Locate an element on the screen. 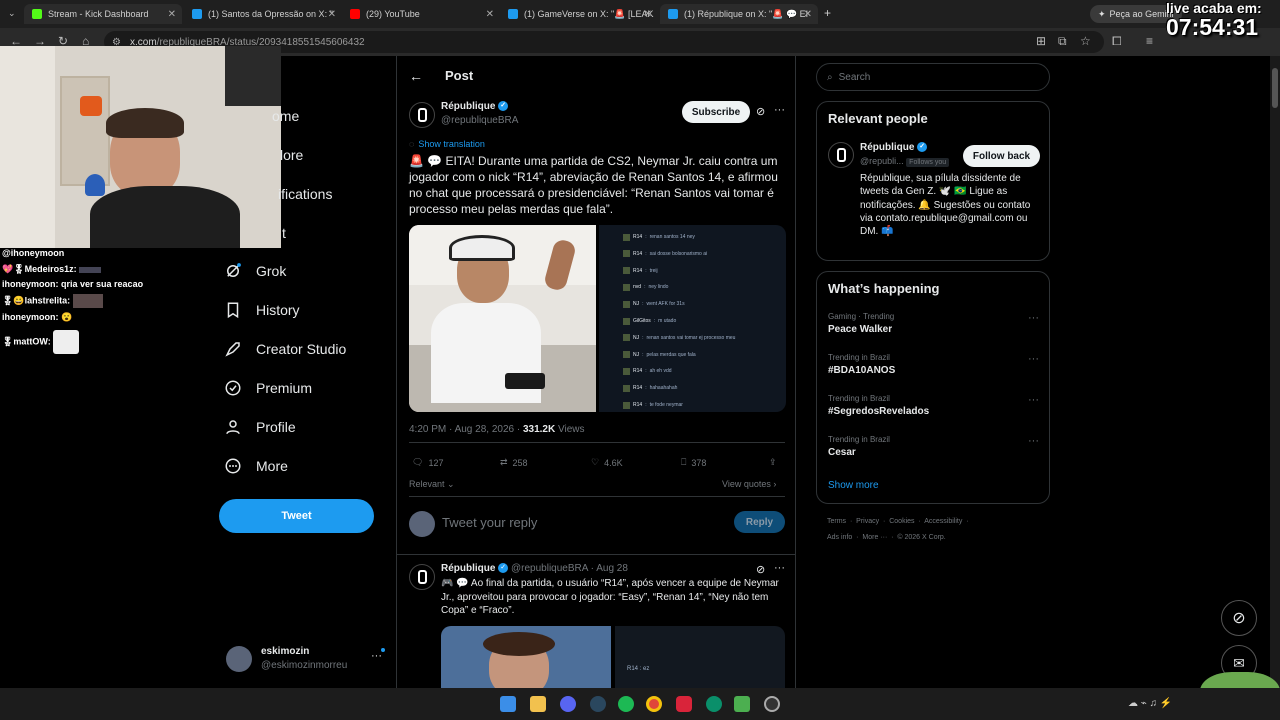 The width and height of the screenshot is (1280, 720). page-title: Post is located at coordinates (459, 75).